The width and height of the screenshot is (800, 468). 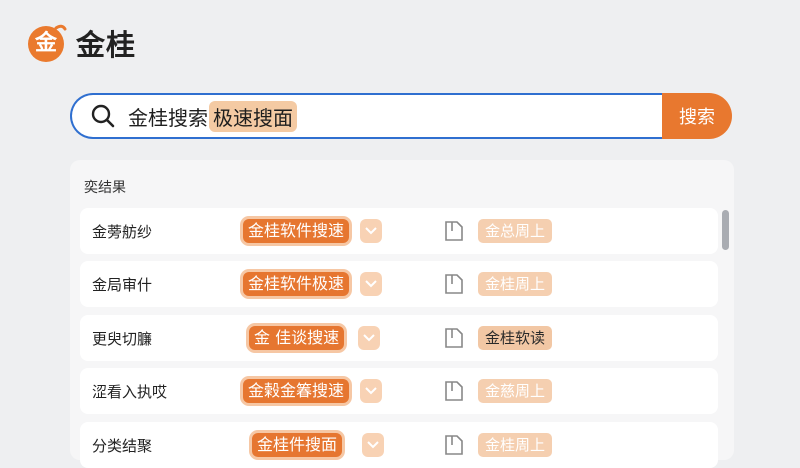 I want to click on result-row-label: 金蒡舫纱, so click(x=122, y=232).